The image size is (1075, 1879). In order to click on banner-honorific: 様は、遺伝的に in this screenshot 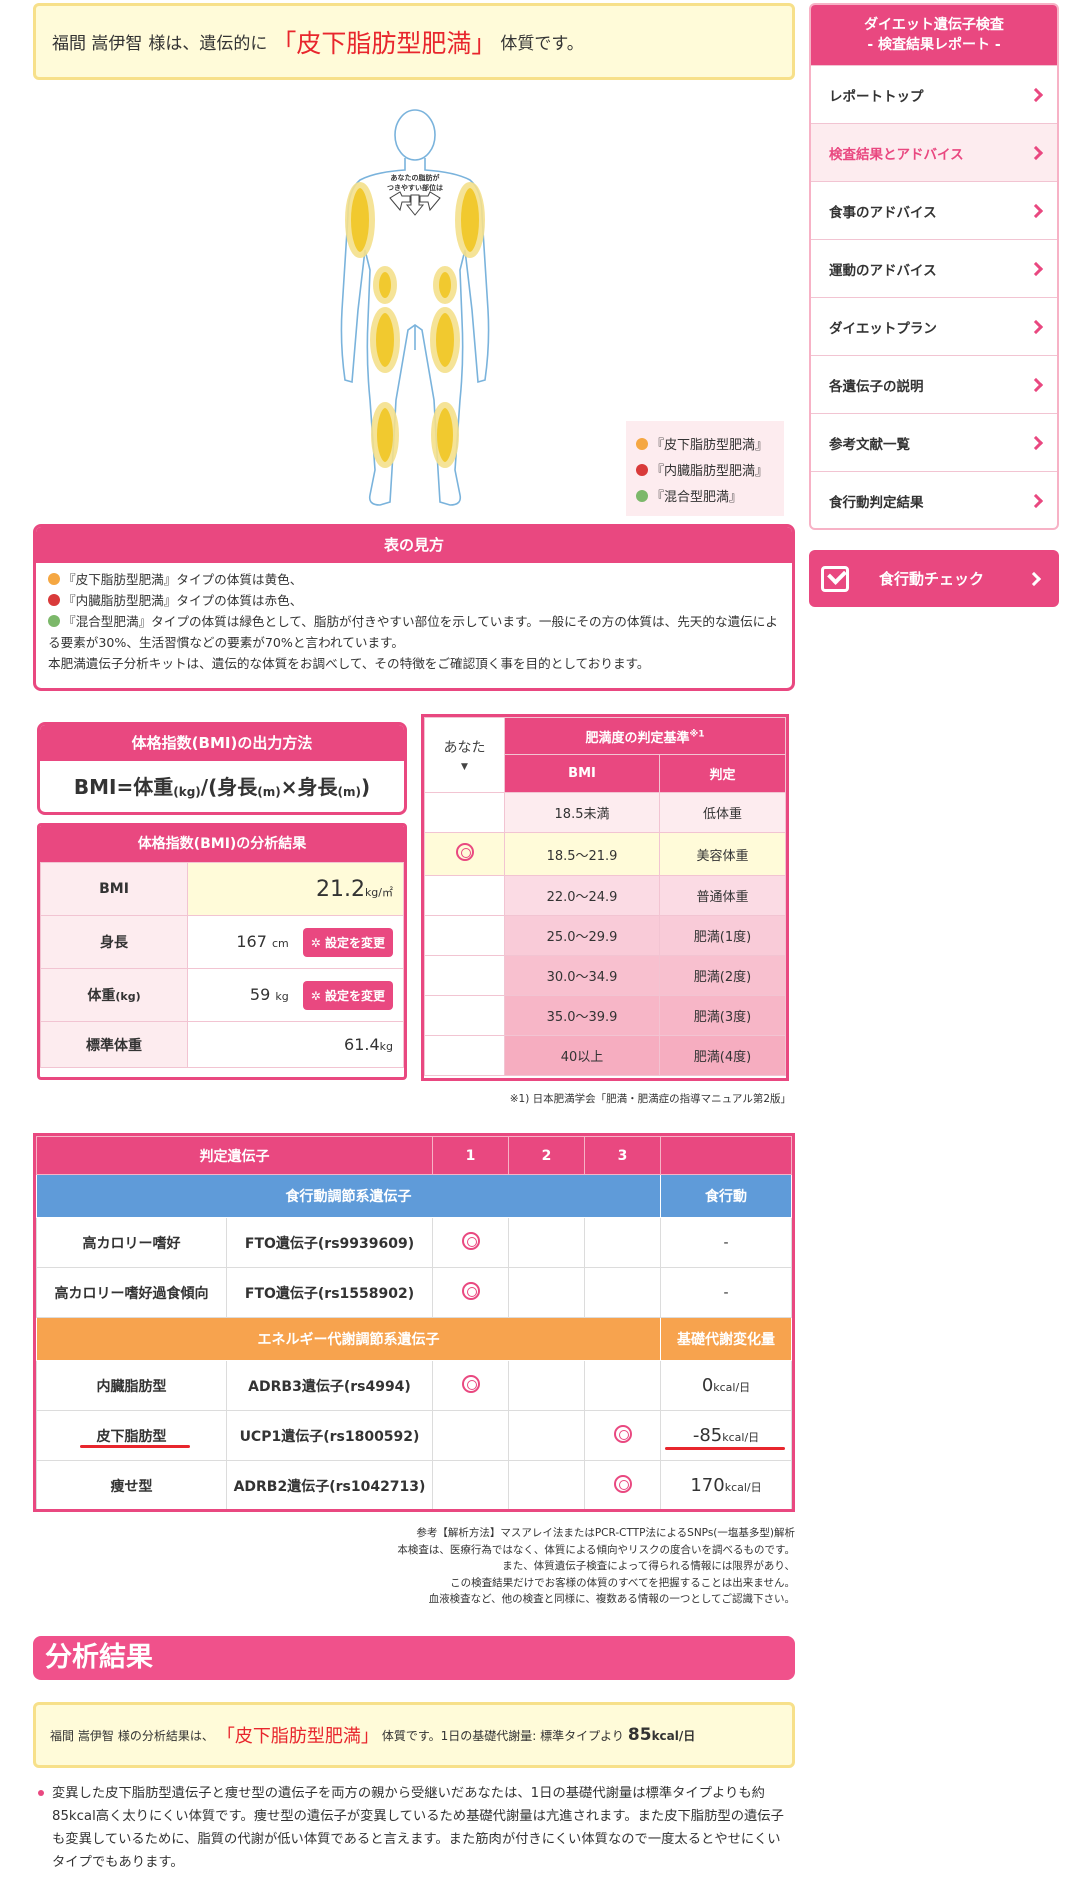, I will do `click(208, 44)`.